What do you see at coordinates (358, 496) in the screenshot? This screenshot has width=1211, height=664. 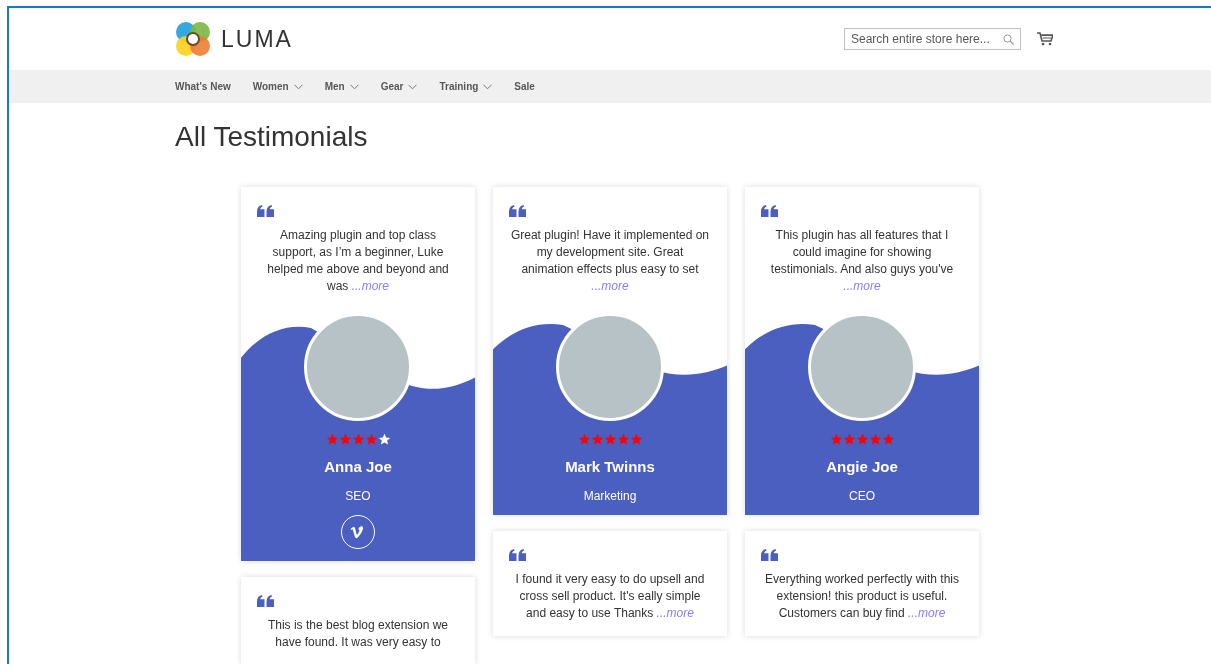 I see `person-role: SEO` at bounding box center [358, 496].